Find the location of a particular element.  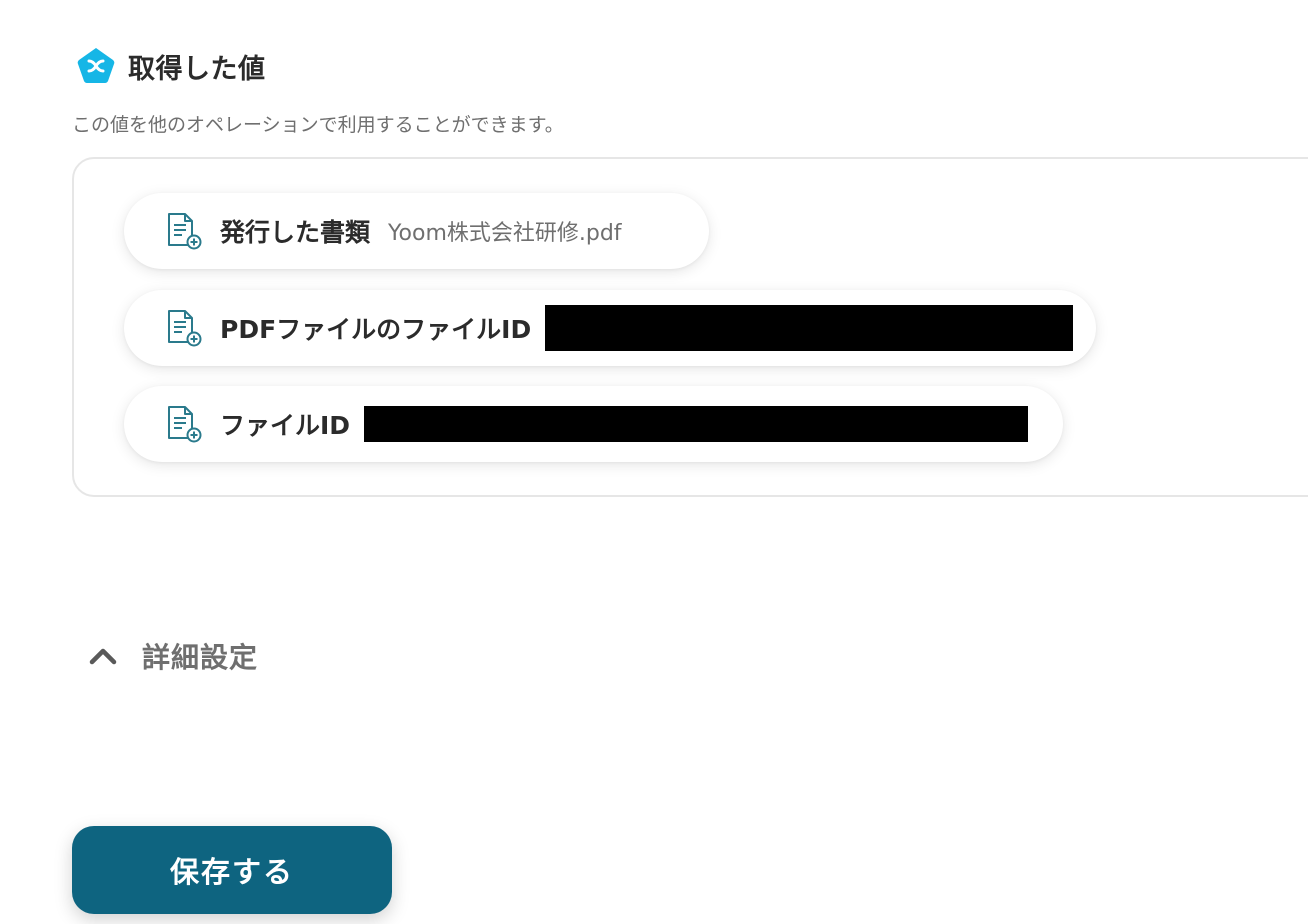

value-chip-pdf-file-id: PDFファイルのファイルID is located at coordinates (610, 328).